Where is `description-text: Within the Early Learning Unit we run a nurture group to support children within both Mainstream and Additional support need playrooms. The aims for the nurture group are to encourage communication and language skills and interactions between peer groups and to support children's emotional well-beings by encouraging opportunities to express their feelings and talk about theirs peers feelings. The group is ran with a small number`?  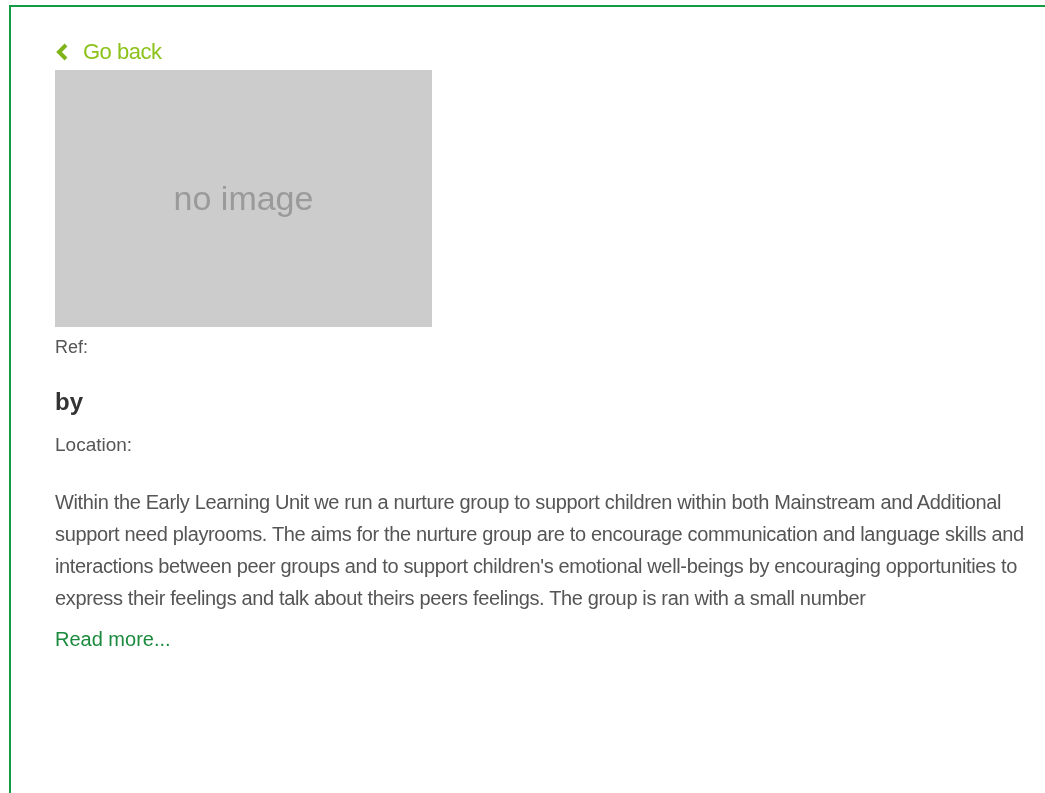 description-text: Within the Early Learning Unit we run a nurture group to support children within both Mainstream and Additional support need playrooms. The aims for the nurture group are to encourage communication and language skills and interactions between peer groups and to support children's emotional well-beings by encouraging opportunities to express their feelings and talk about theirs peers feelings. The group is ran with a small number is located at coordinates (540, 550).